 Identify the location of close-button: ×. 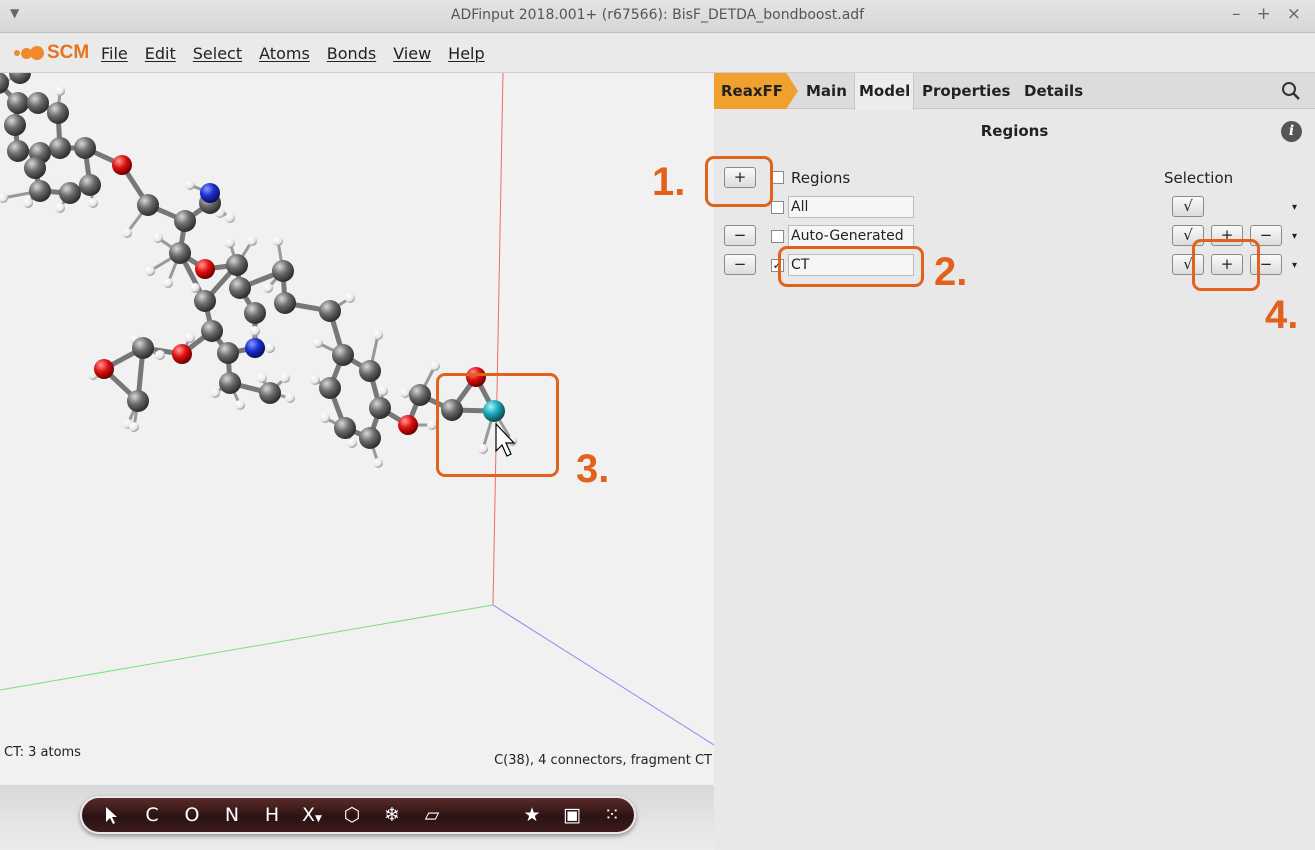
(1294, 14).